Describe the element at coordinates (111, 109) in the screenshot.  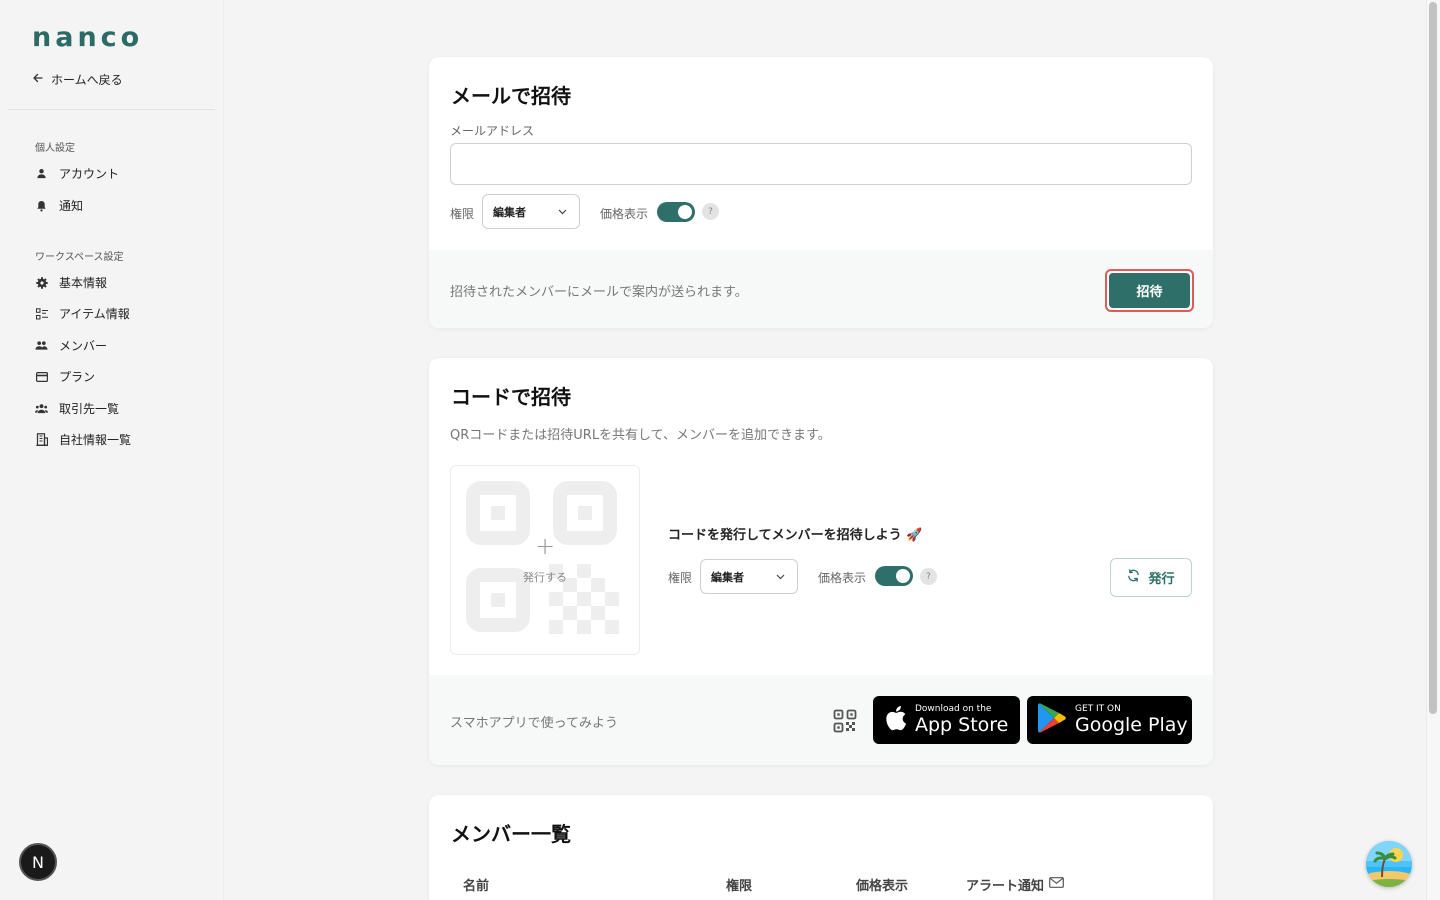
I see `sidebar-divider` at that location.